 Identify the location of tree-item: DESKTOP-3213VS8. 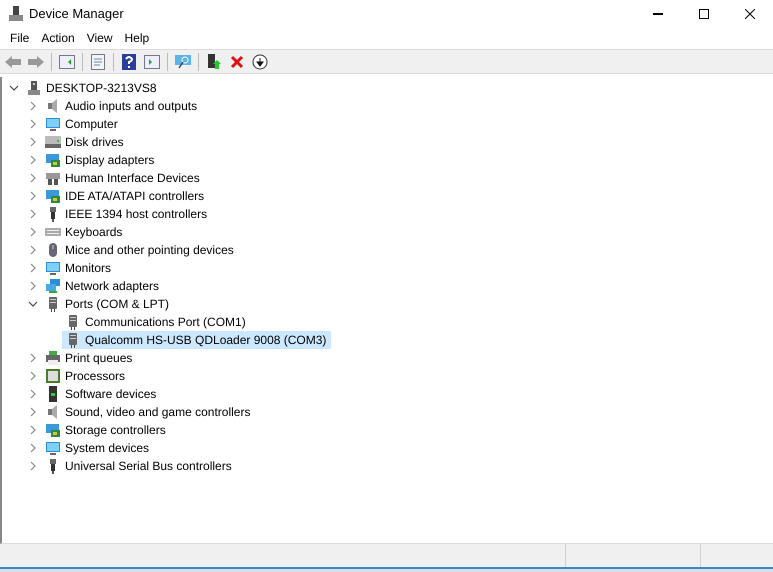
(92, 88).